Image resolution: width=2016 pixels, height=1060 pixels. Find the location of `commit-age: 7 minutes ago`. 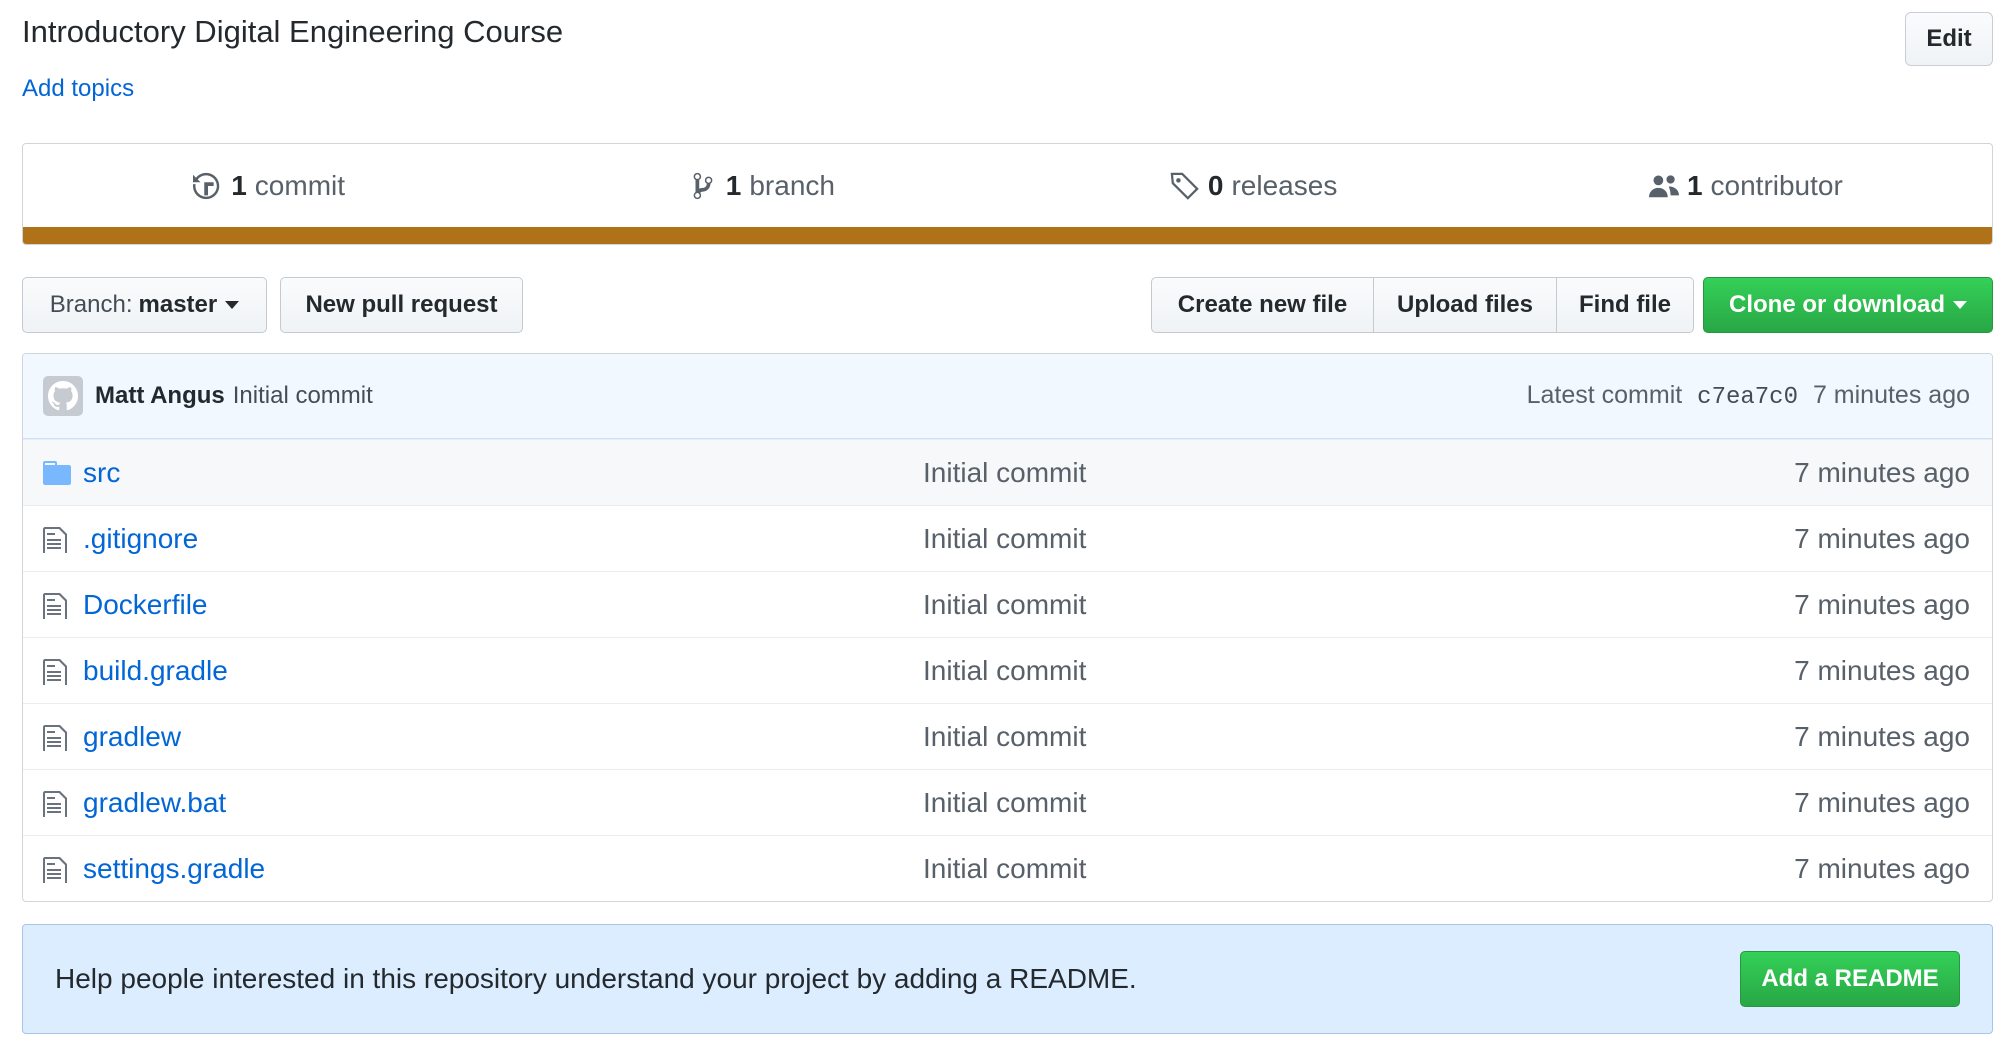

commit-age: 7 minutes ago is located at coordinates (1891, 395).